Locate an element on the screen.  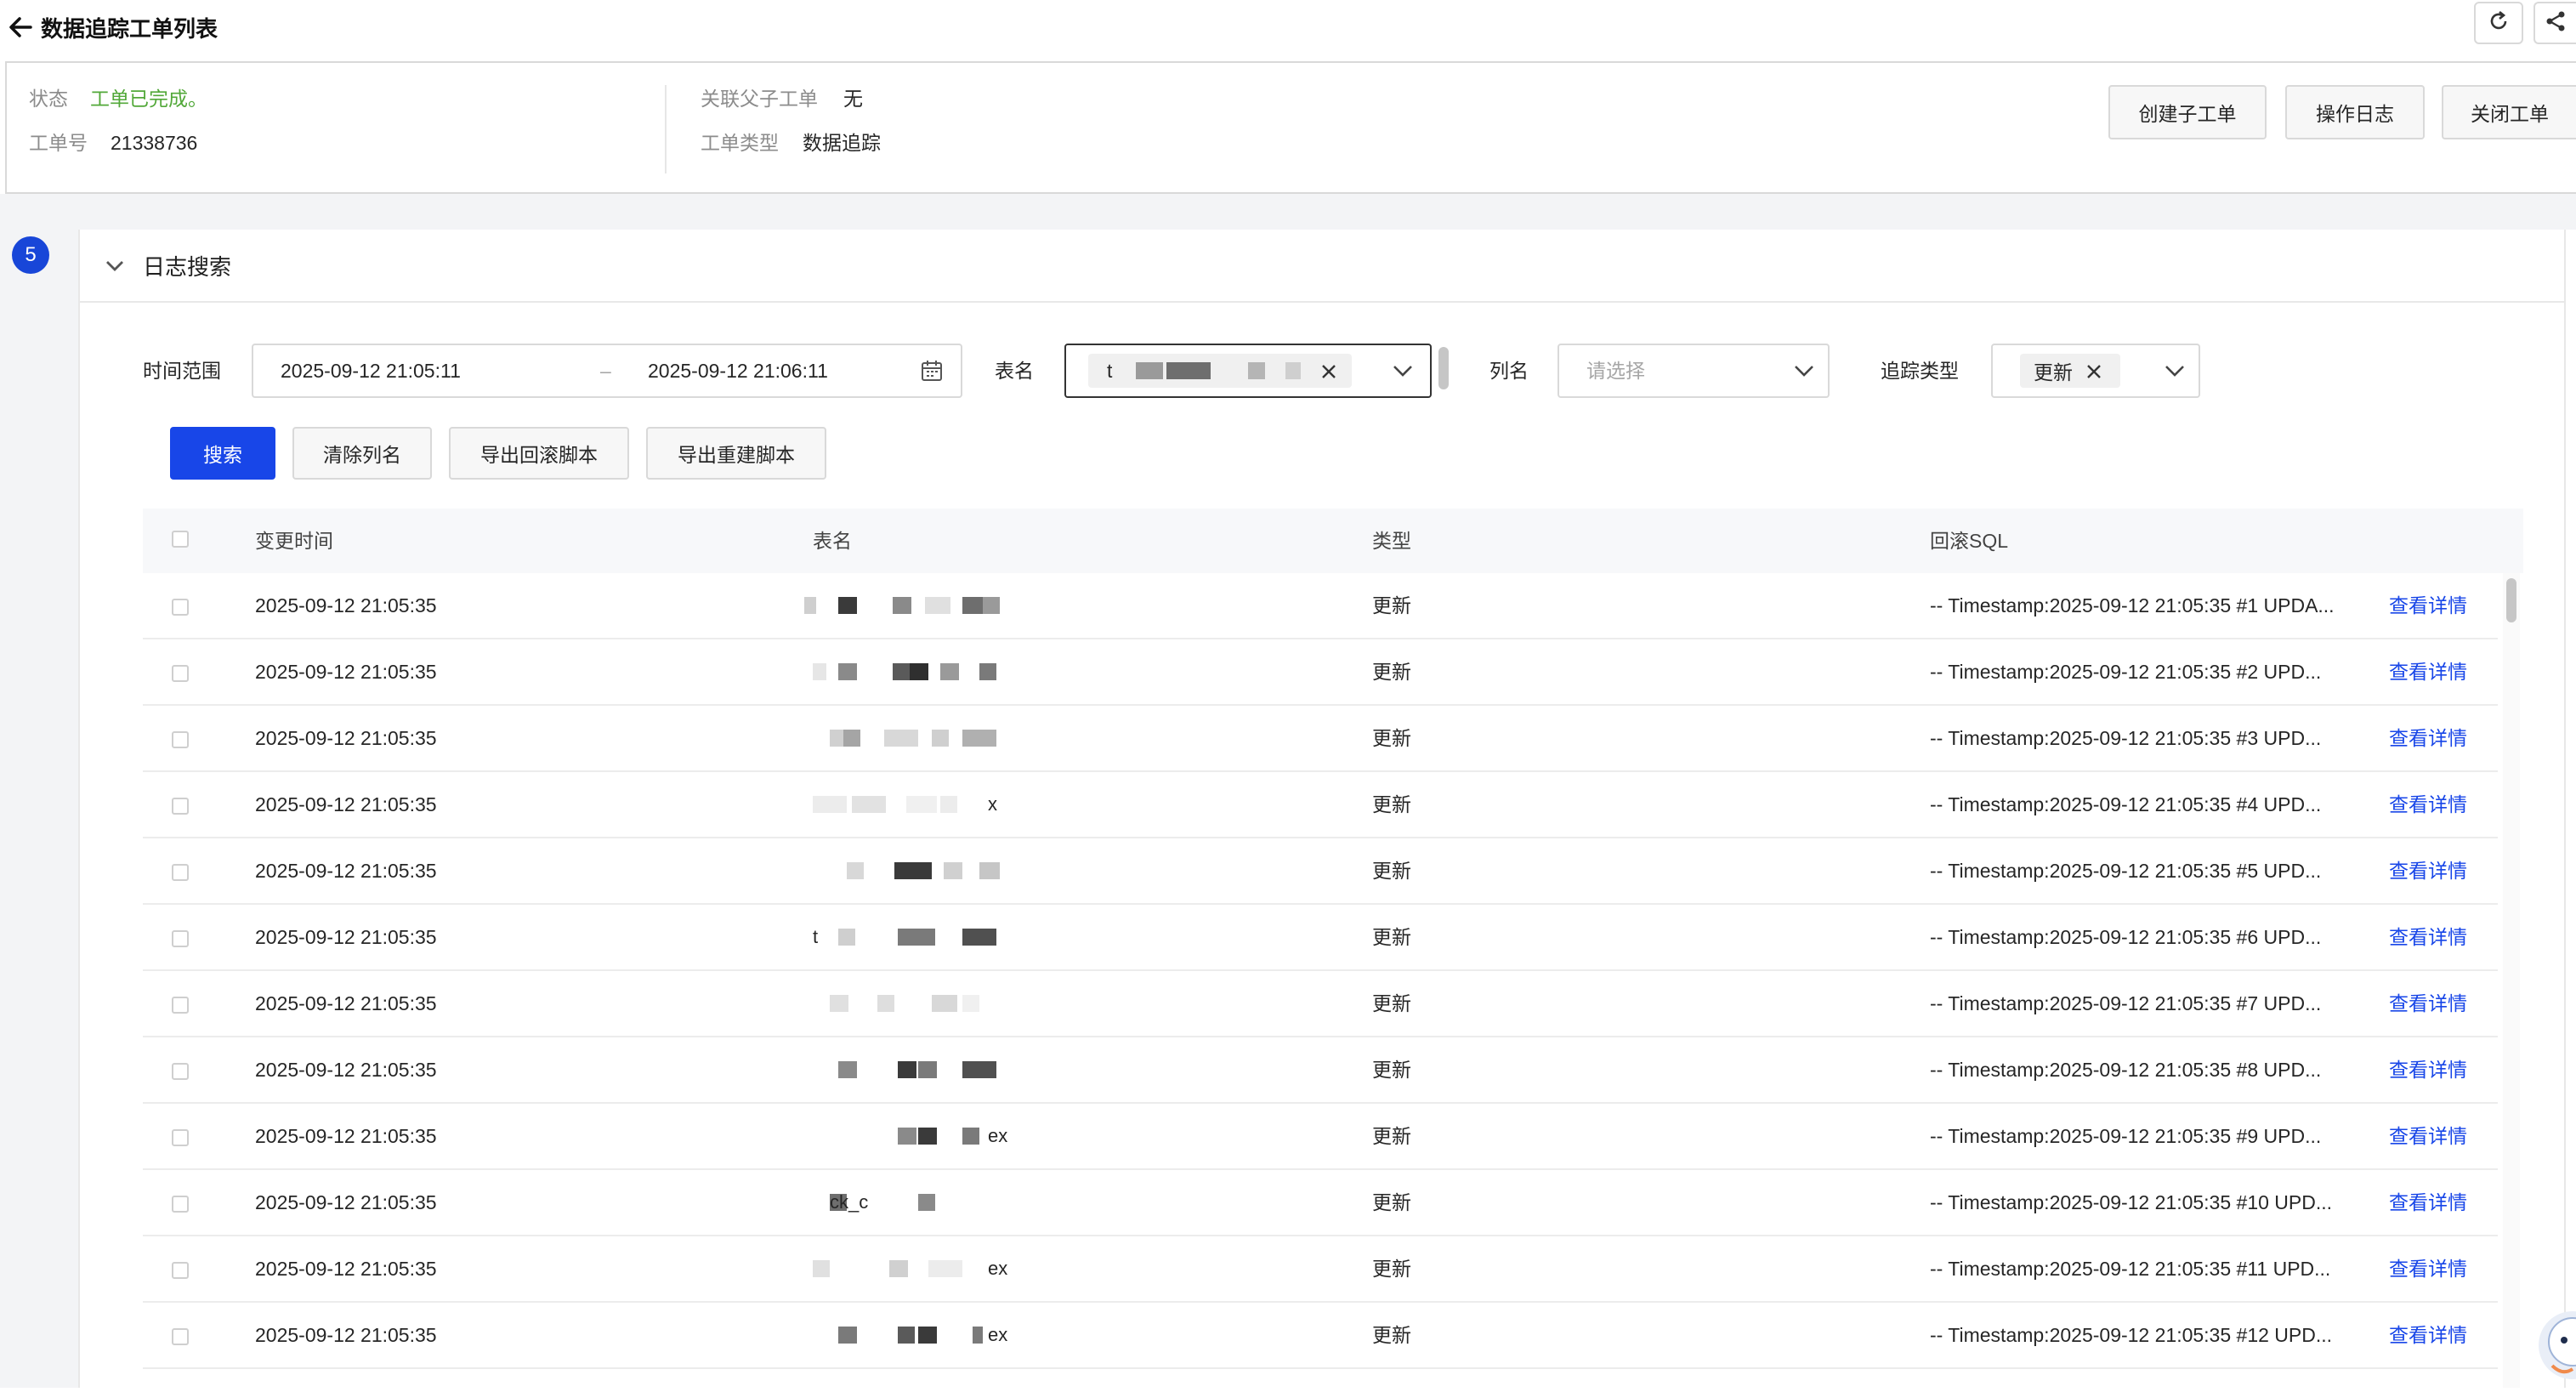
close-ticket-button: 关闭工单 is located at coordinates (2509, 112).